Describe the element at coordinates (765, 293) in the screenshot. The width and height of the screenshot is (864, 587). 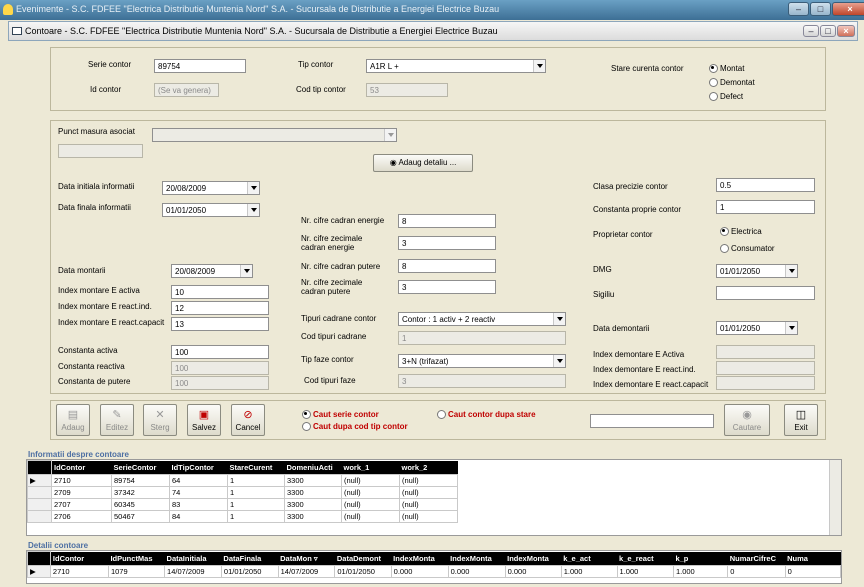
I see `sigiliu-input` at that location.